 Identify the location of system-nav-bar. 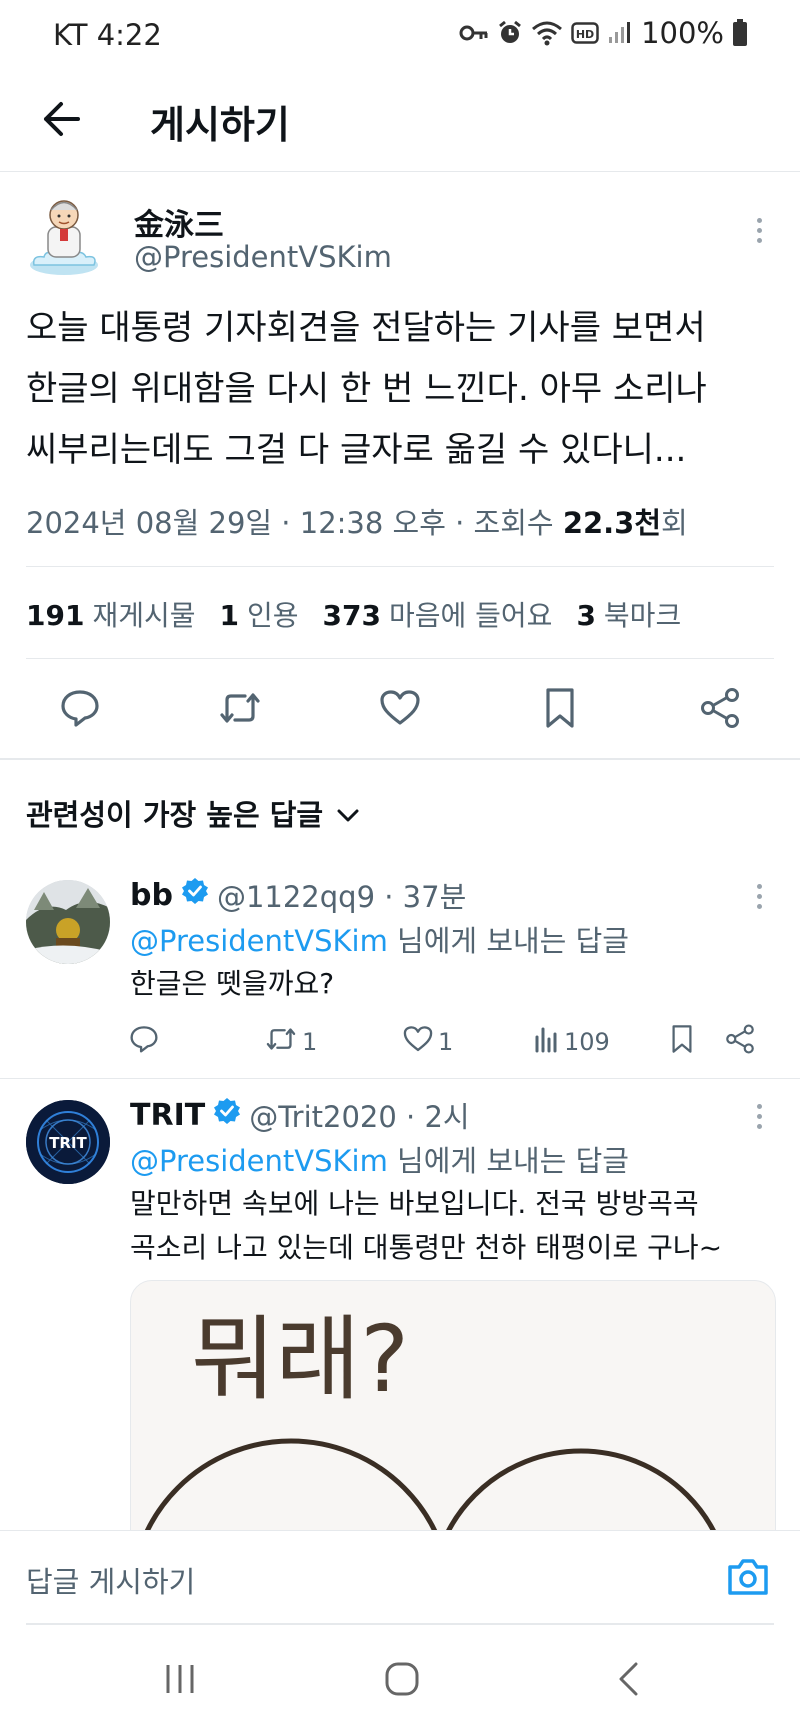
(400, 1680).